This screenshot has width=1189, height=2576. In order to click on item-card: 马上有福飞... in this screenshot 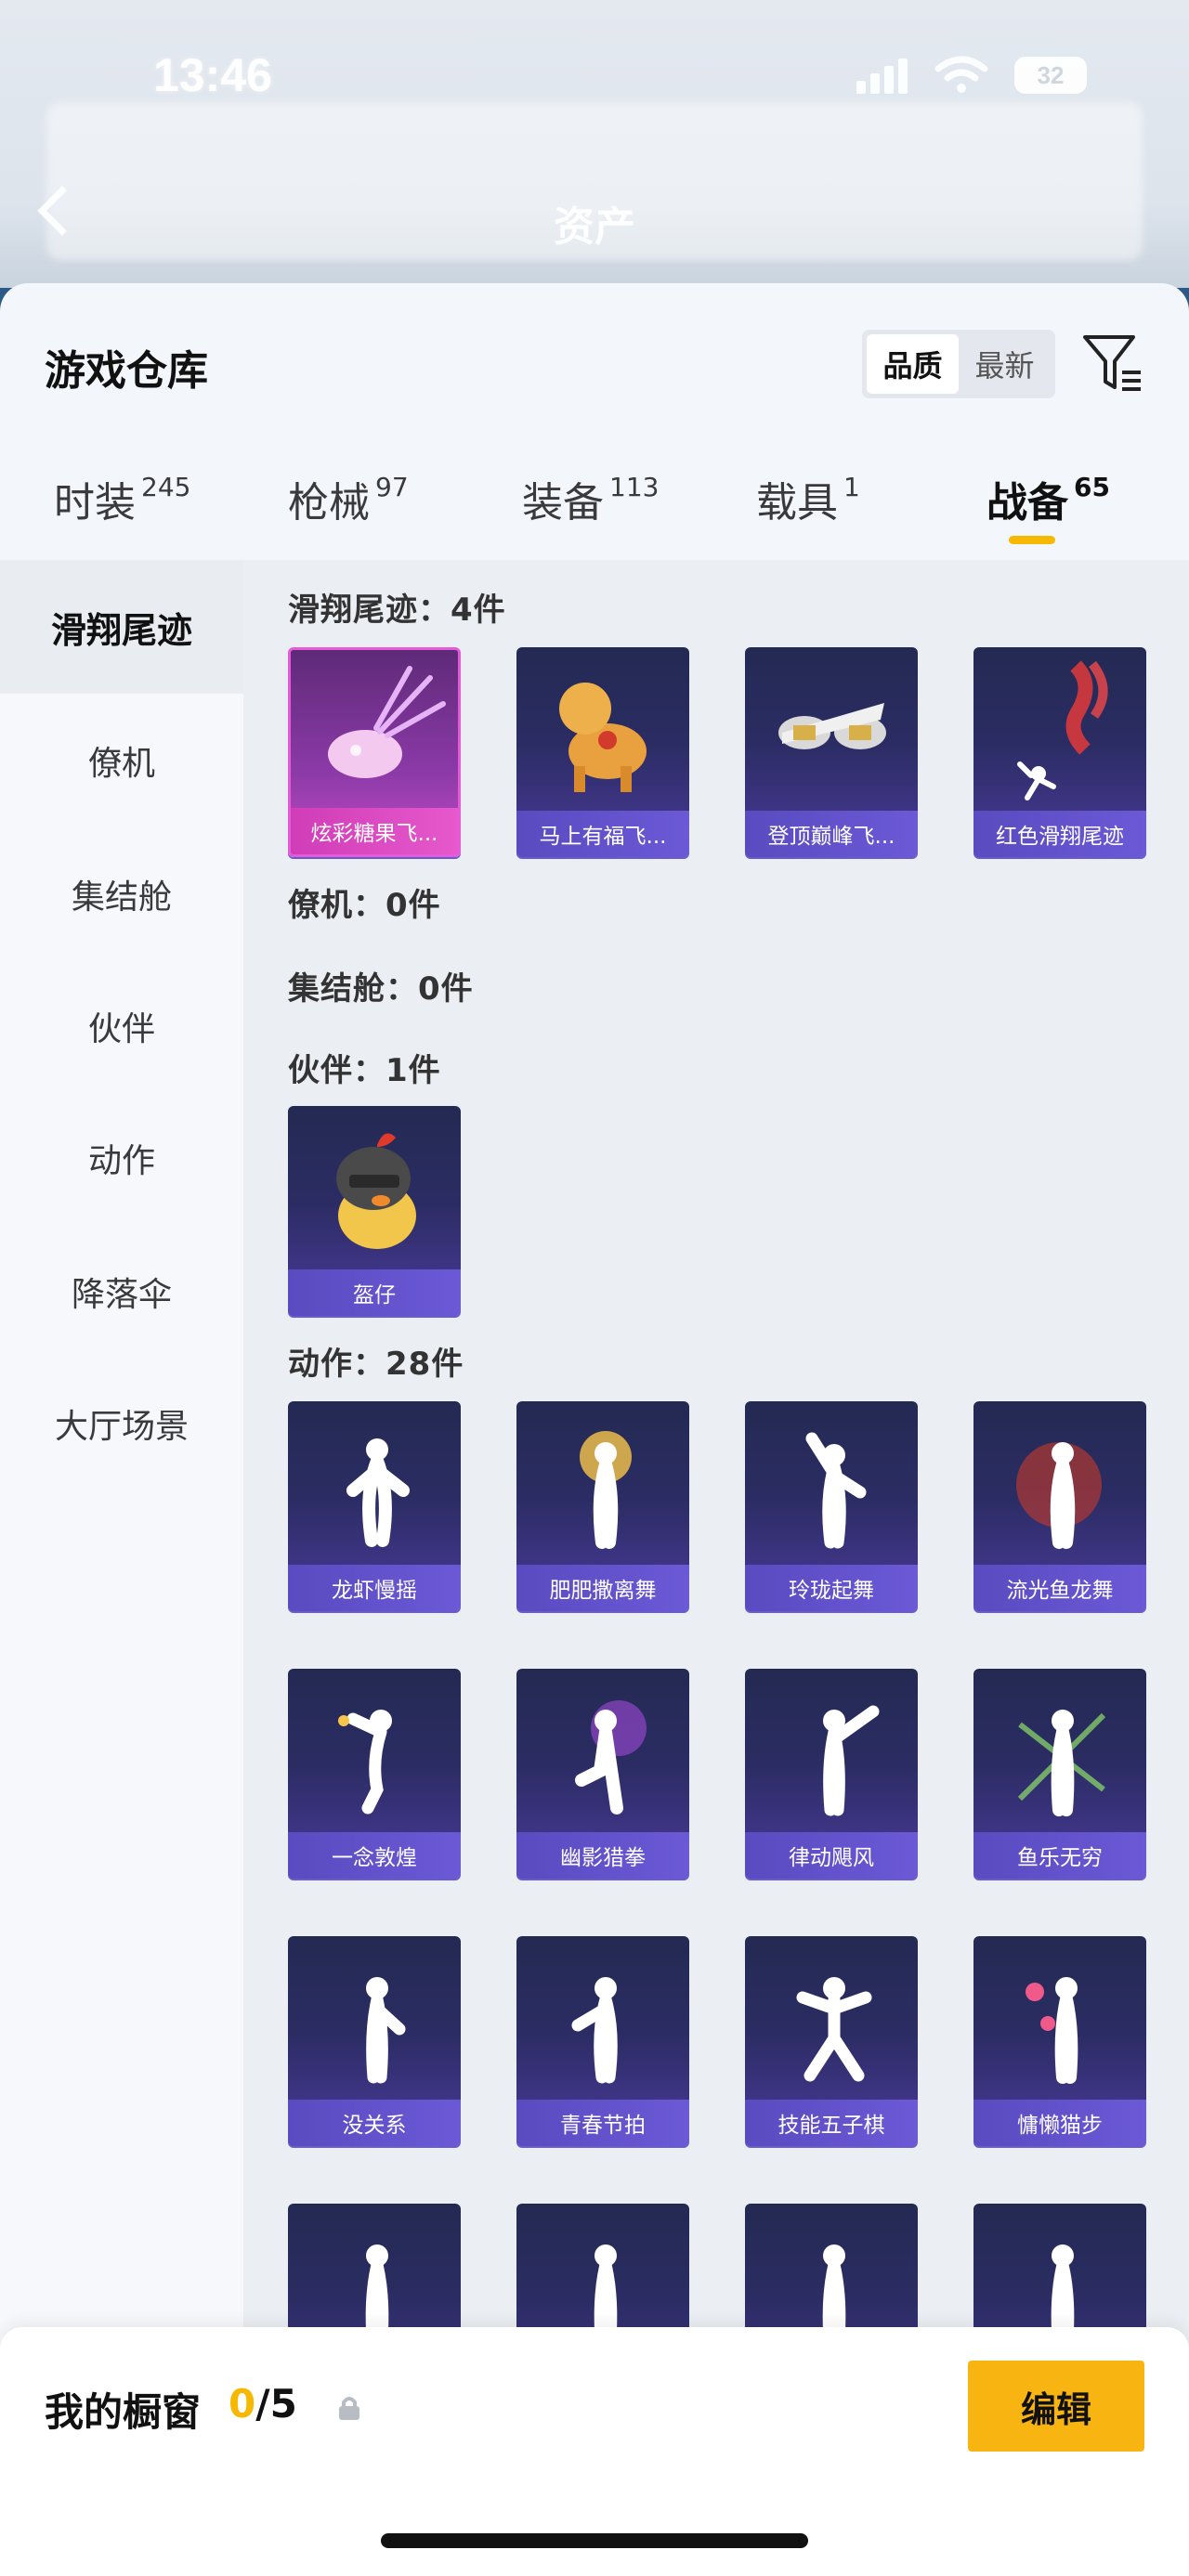, I will do `click(602, 752)`.